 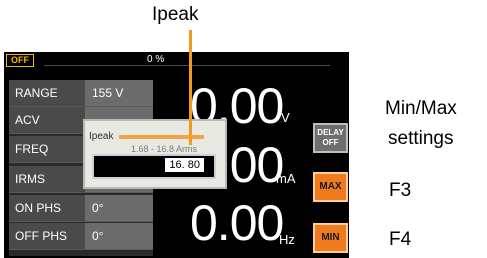 What do you see at coordinates (285, 117) in the screenshot?
I see `voltage-unit: V` at bounding box center [285, 117].